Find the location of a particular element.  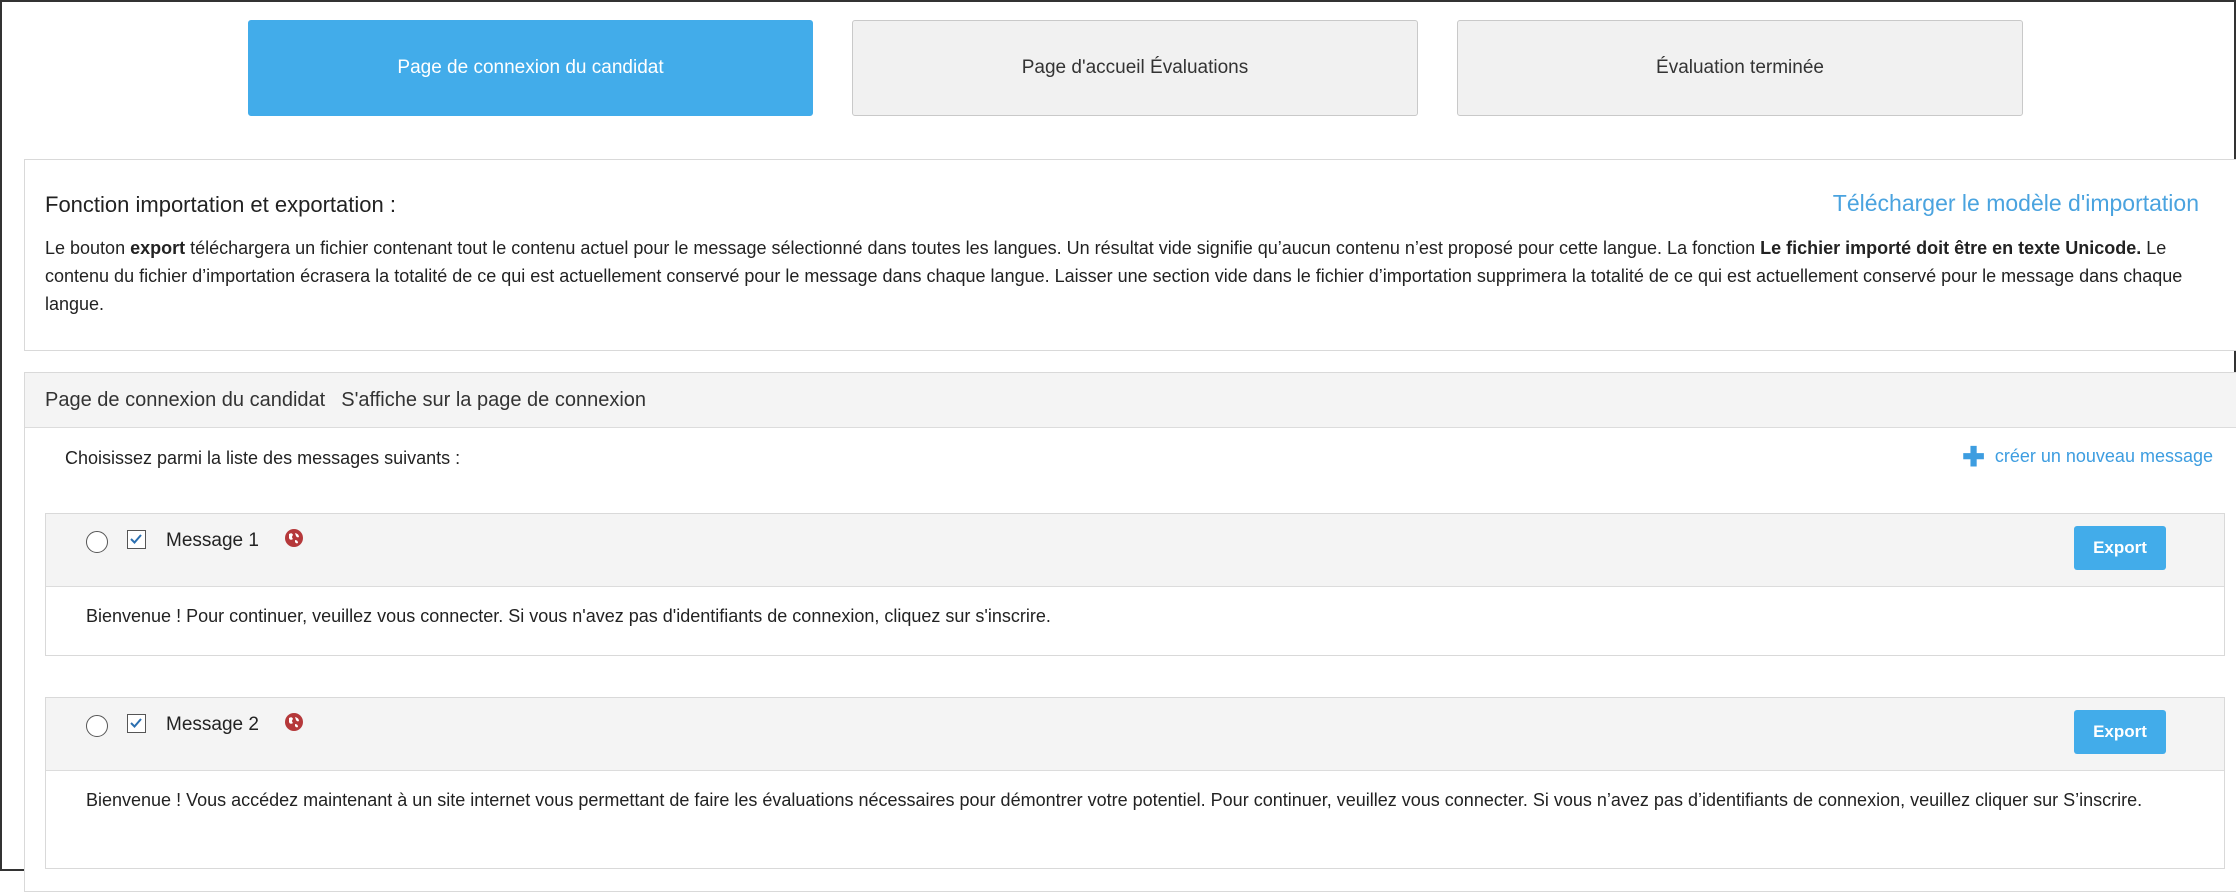

tab-label: Évaluation terminée is located at coordinates (1740, 67).